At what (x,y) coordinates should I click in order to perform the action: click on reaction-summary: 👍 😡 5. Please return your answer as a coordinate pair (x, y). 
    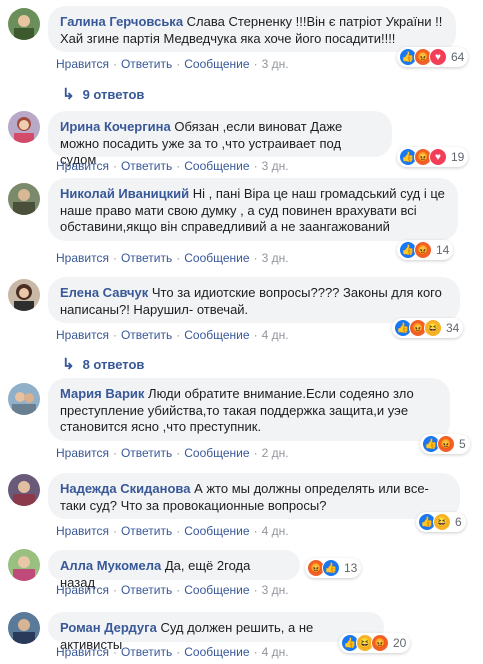
    Looking at the image, I should click on (445, 444).